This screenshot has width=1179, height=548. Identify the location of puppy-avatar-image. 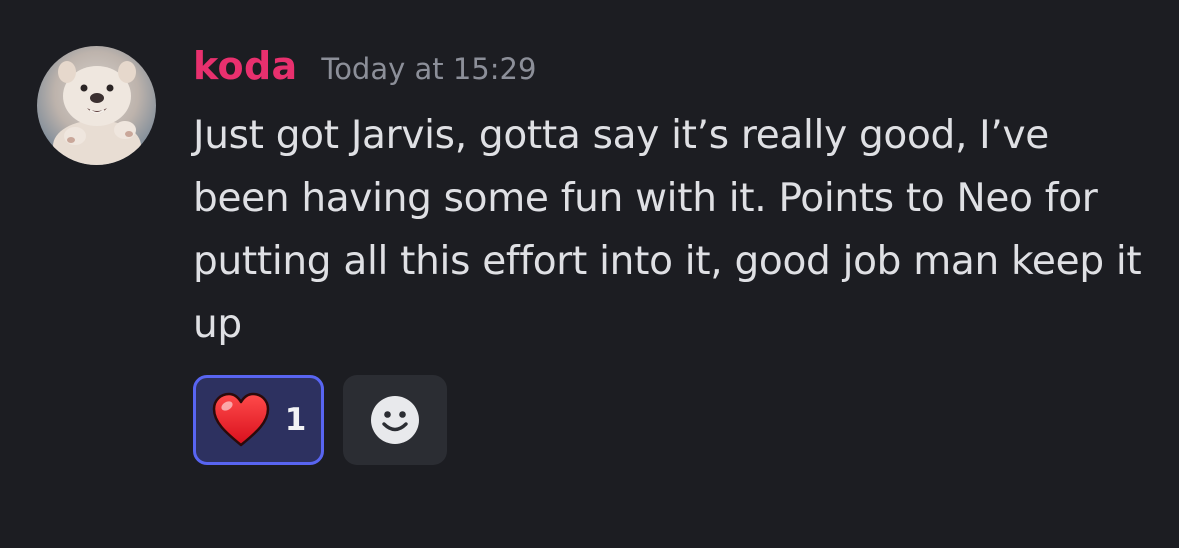
(97, 113).